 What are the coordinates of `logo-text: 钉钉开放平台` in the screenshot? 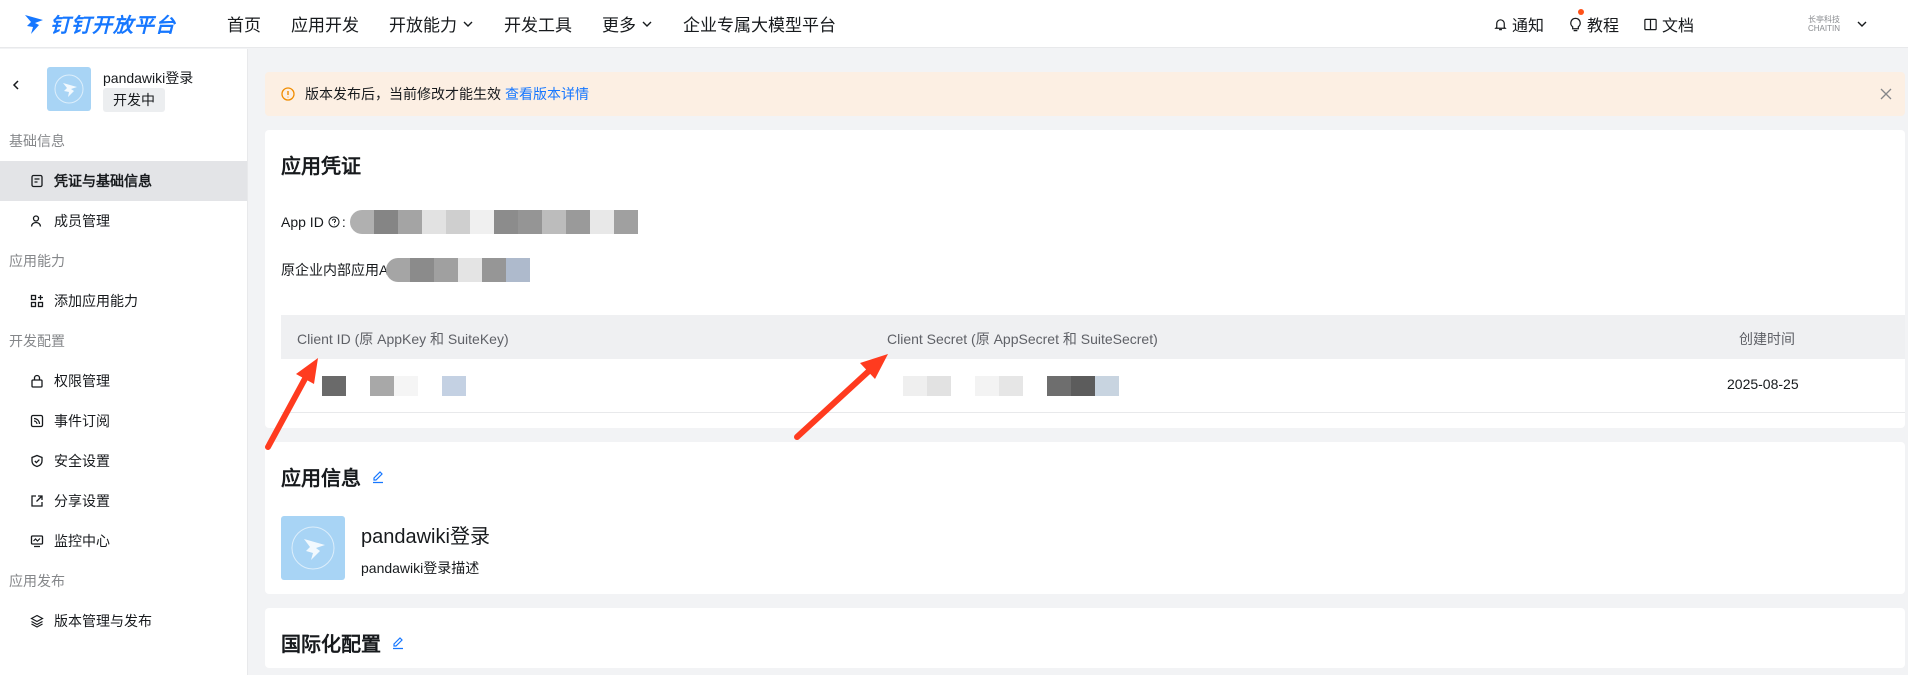 It's located at (113, 26).